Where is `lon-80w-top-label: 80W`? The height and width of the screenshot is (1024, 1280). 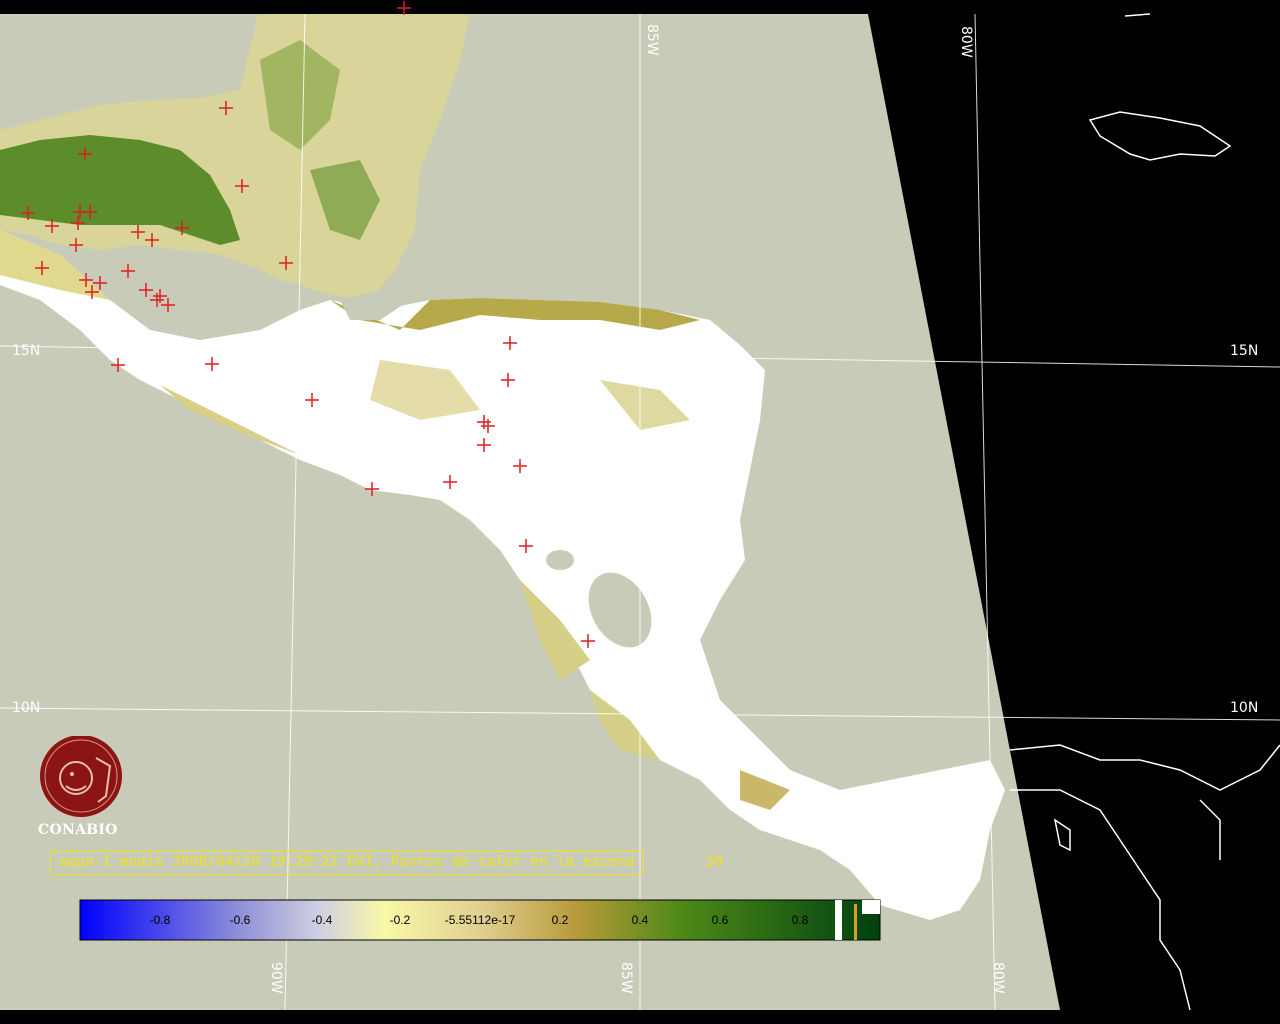 lon-80w-top-label: 80W is located at coordinates (966, 42).